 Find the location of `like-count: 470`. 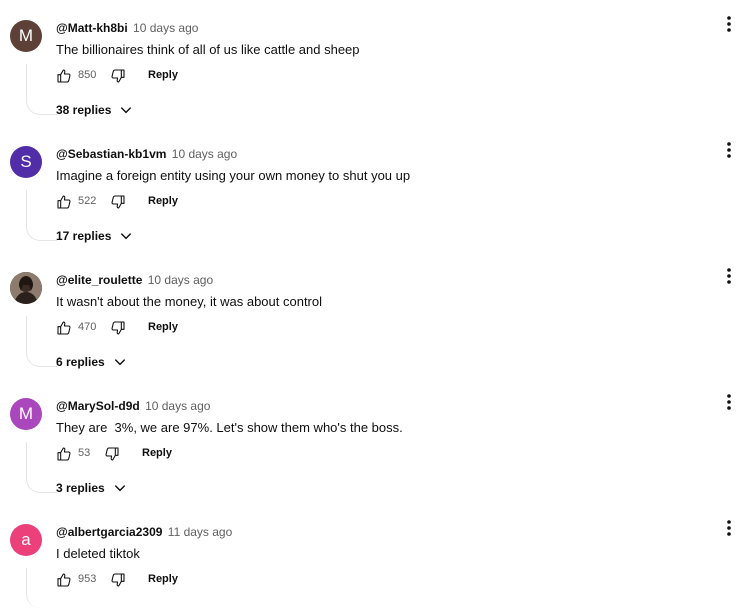

like-count: 470 is located at coordinates (87, 327).